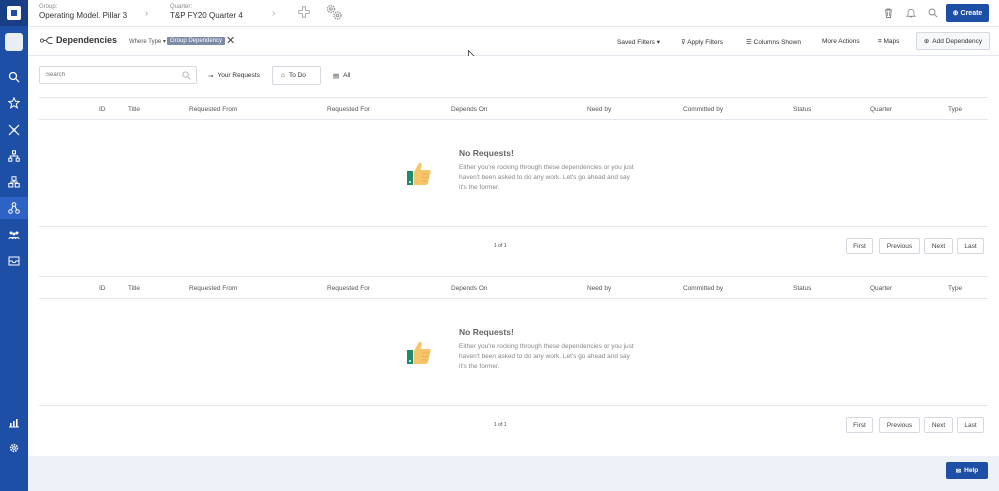 This screenshot has height=491, width=999. What do you see at coordinates (14, 182) in the screenshot?
I see `org-icon` at bounding box center [14, 182].